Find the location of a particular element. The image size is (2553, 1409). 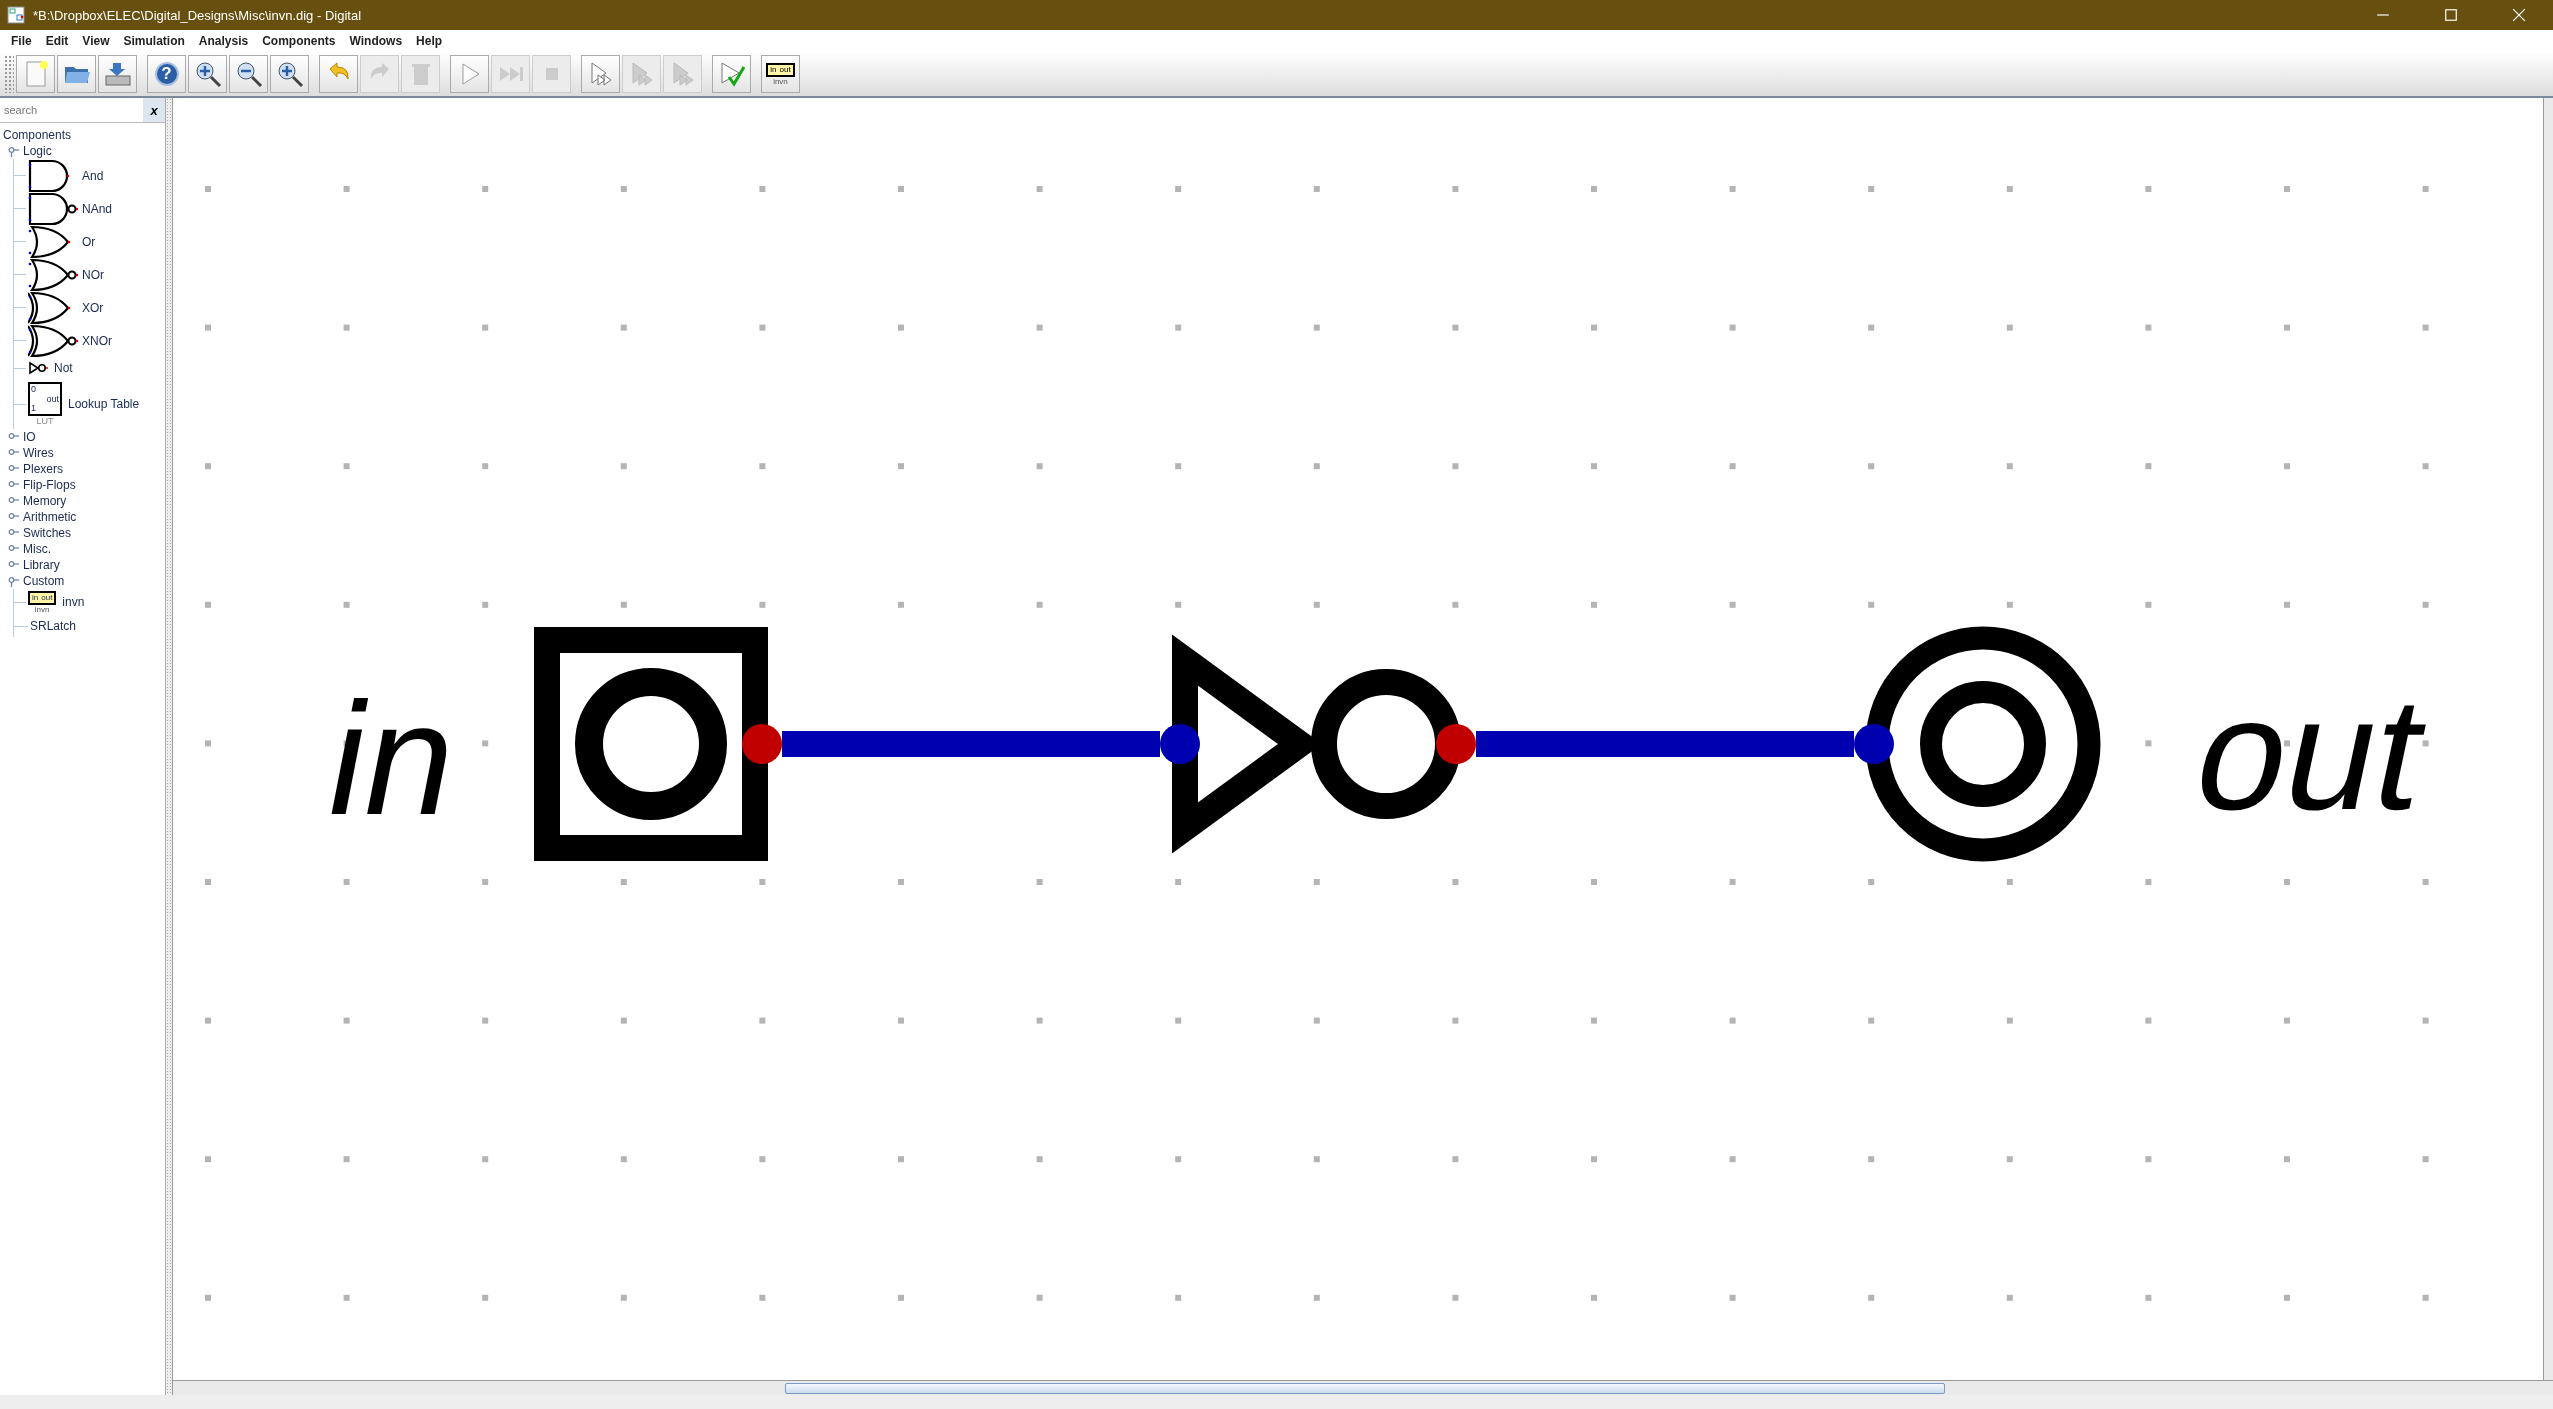

component-item: XNOr is located at coordinates (97, 340).